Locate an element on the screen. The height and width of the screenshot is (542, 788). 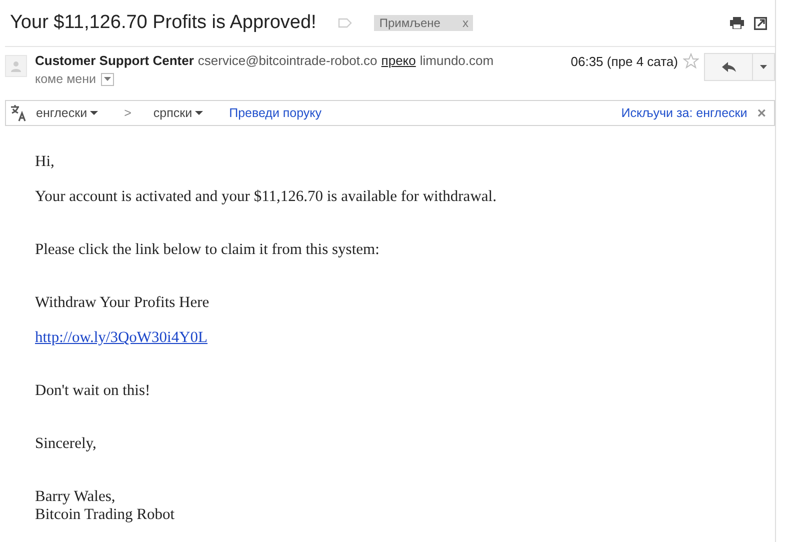
body-paragraph: Sincerely, is located at coordinates (66, 444).